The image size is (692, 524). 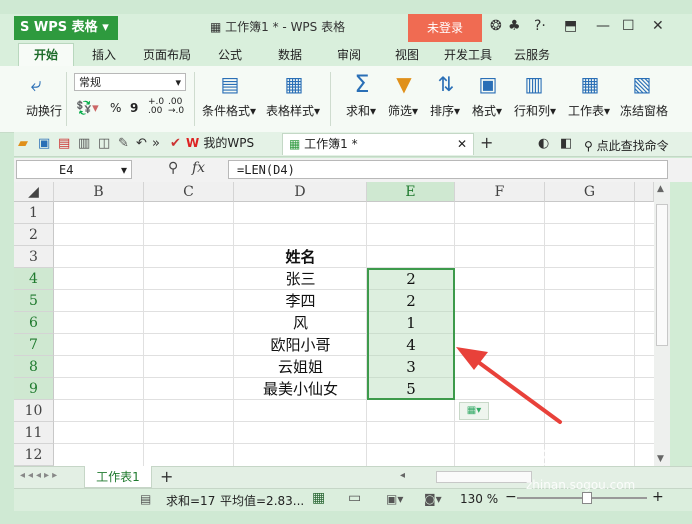 I want to click on column-header-e: E, so click(x=411, y=192).